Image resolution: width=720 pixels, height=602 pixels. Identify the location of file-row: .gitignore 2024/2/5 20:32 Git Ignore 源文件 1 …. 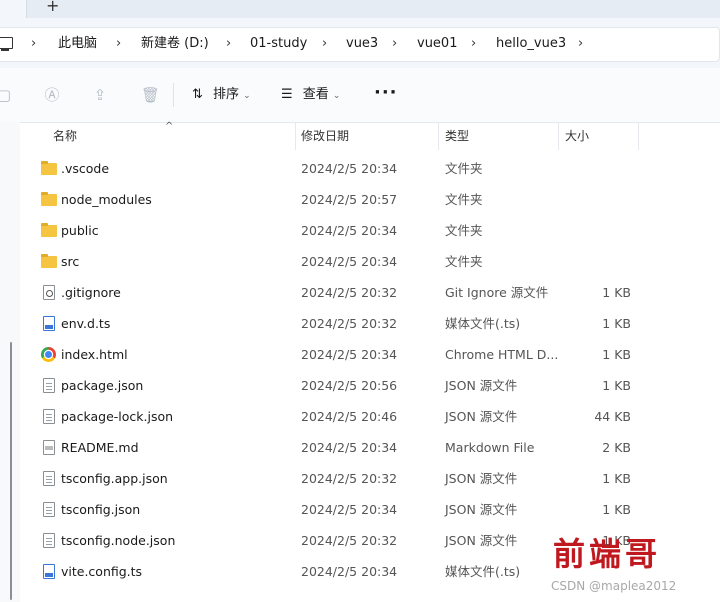
(370, 293).